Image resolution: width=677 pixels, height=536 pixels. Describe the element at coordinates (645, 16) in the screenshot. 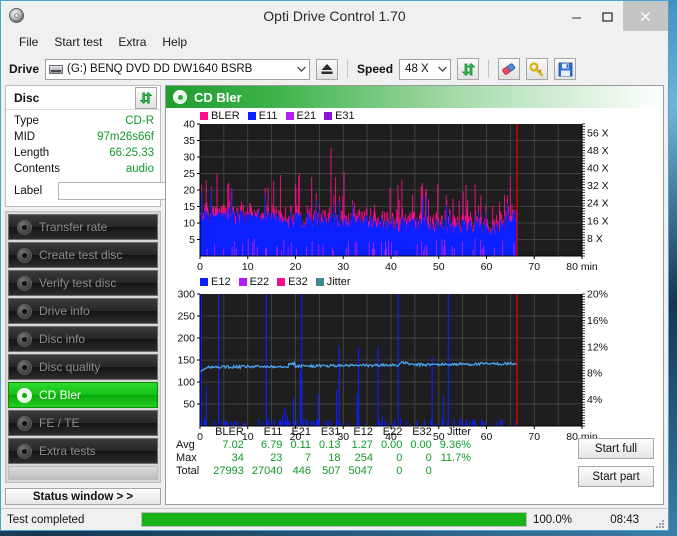

I see `close-button` at that location.